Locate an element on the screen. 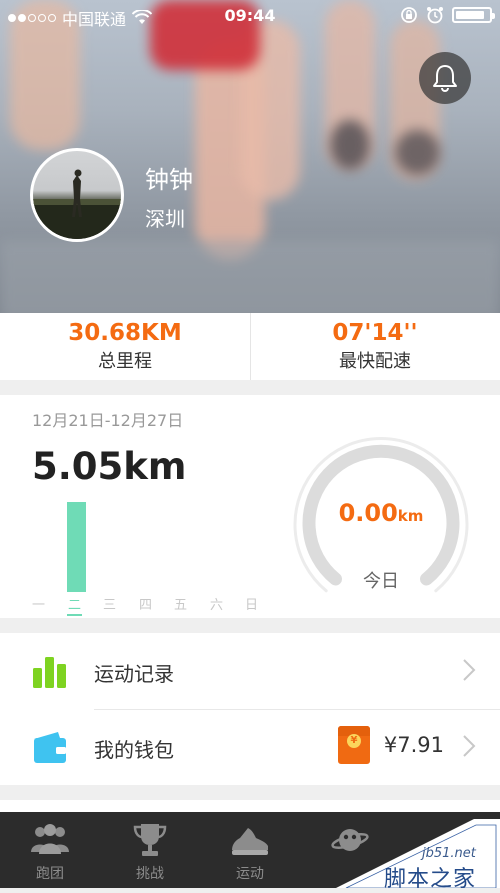 The image size is (500, 893). bar-chart-icon is located at coordinates (49, 672).